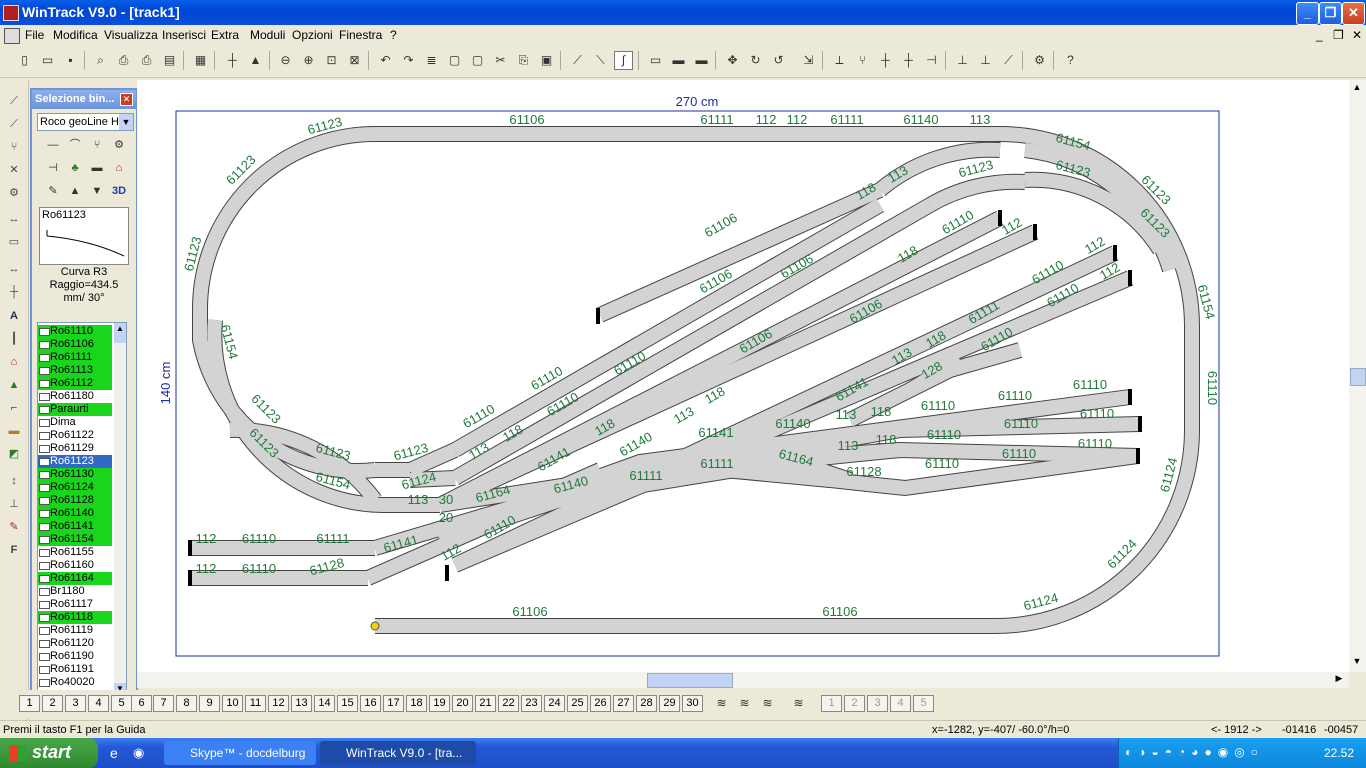  I want to click on page-tab: 1, so click(29, 703).